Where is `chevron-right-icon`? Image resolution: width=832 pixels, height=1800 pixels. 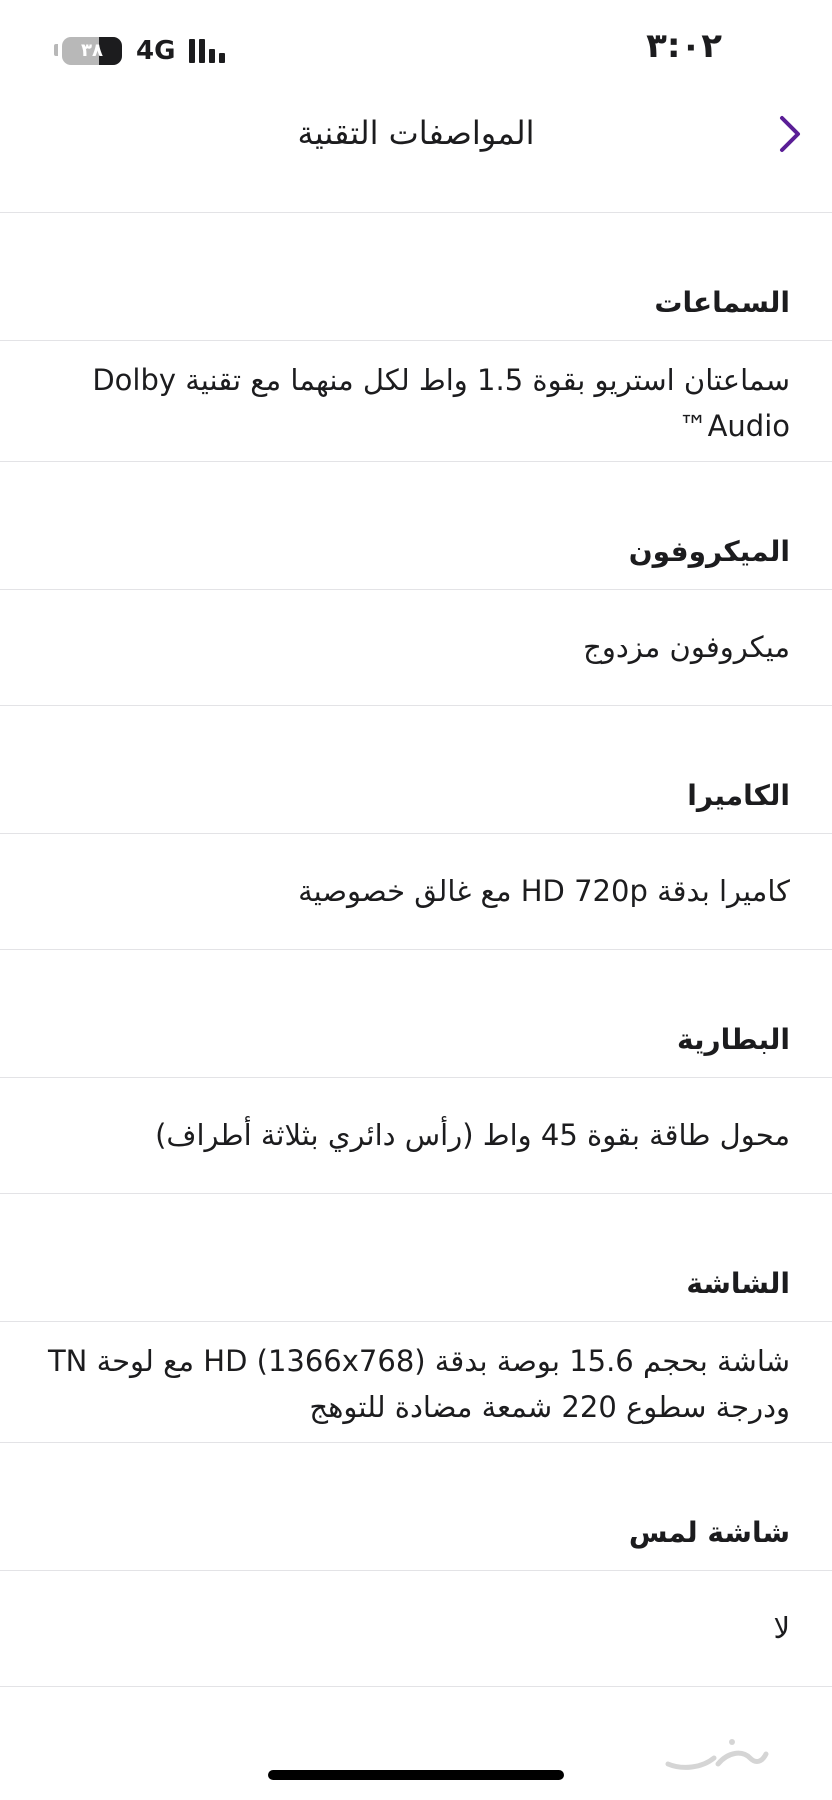
chevron-right-icon is located at coordinates (790, 134).